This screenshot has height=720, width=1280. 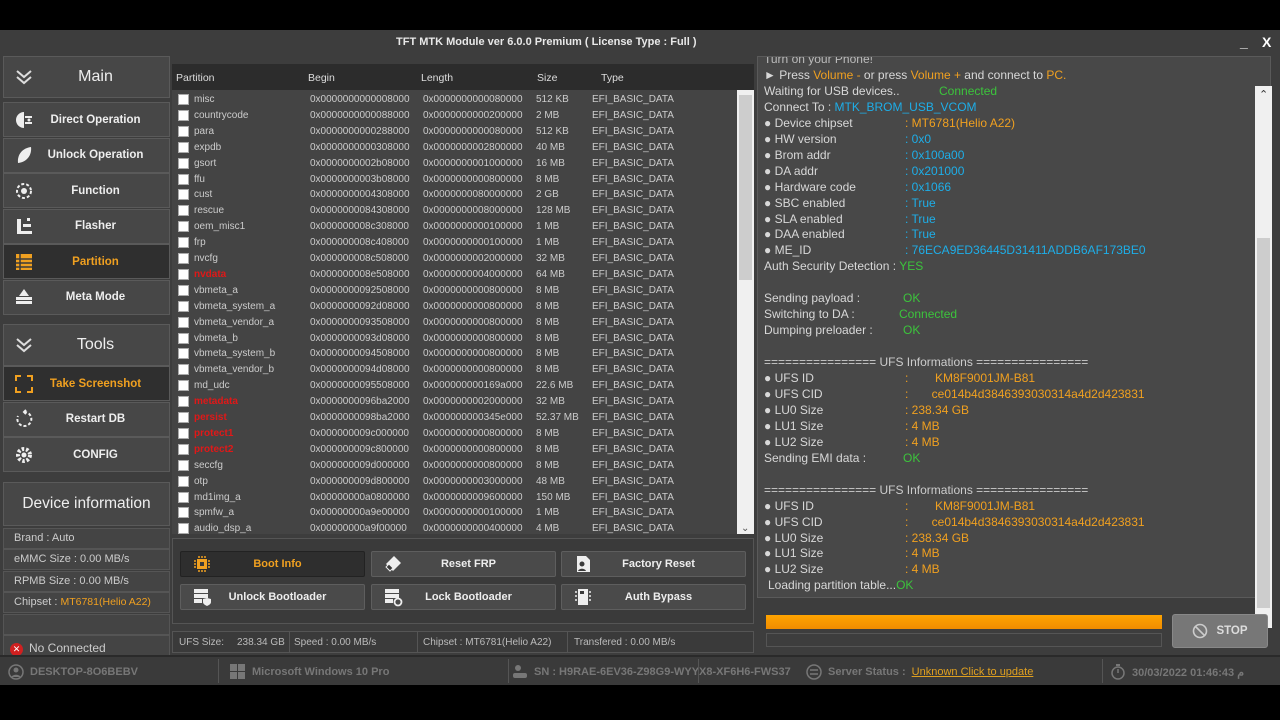 I want to click on scroll-up-icon: ⌃, so click(x=1263, y=94).